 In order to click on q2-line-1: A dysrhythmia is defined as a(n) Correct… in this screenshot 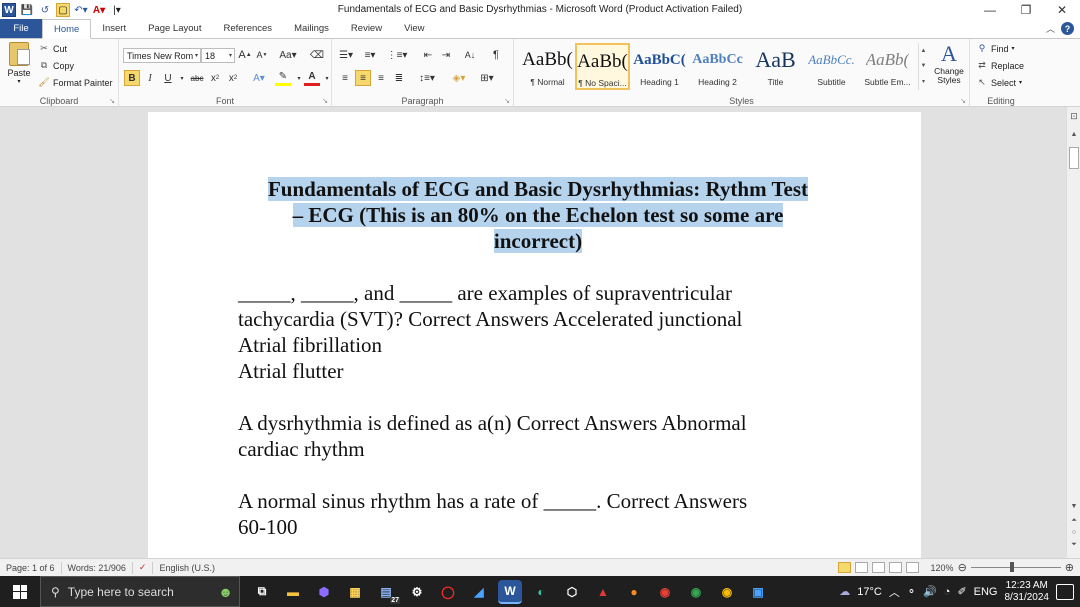, I will do `click(538, 423)`.